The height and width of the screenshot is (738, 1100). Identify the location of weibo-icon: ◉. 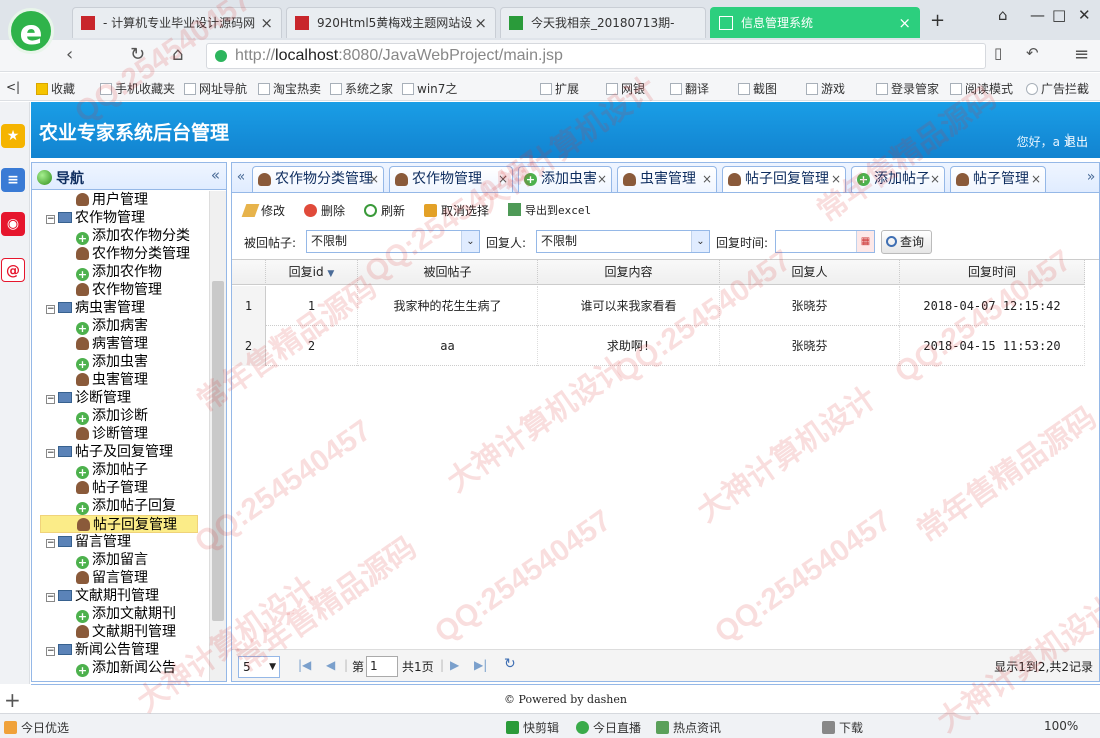
(13, 224).